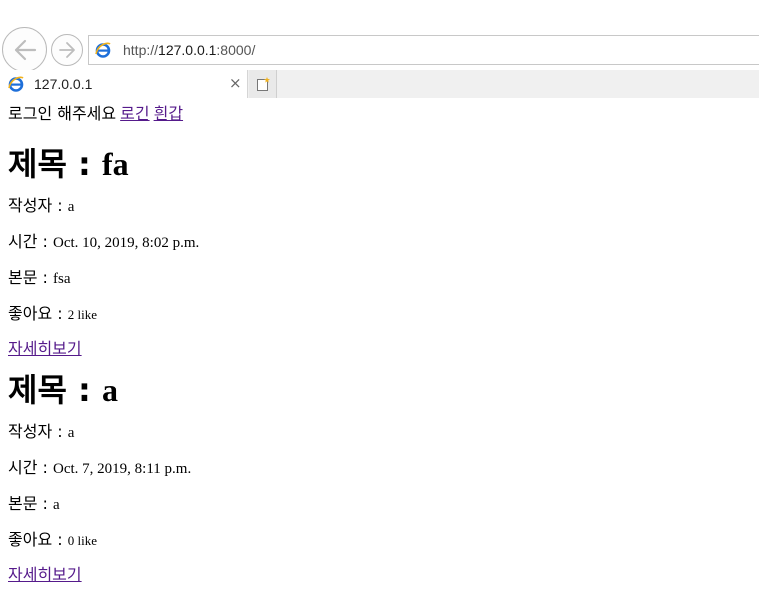 This screenshot has height=612, width=759. Describe the element at coordinates (122, 469) in the screenshot. I see `time-value: Oct. 7, 2019, 8:11 p.m.` at that location.